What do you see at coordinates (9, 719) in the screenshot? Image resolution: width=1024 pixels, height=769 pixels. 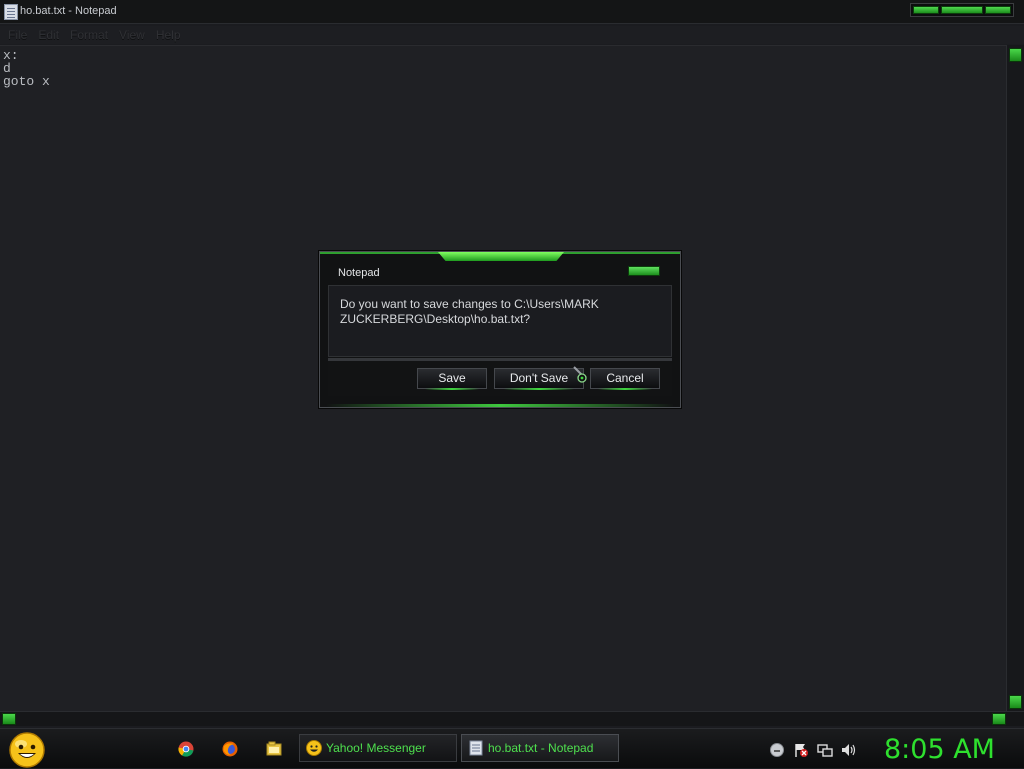 I see `scroll-left-button` at bounding box center [9, 719].